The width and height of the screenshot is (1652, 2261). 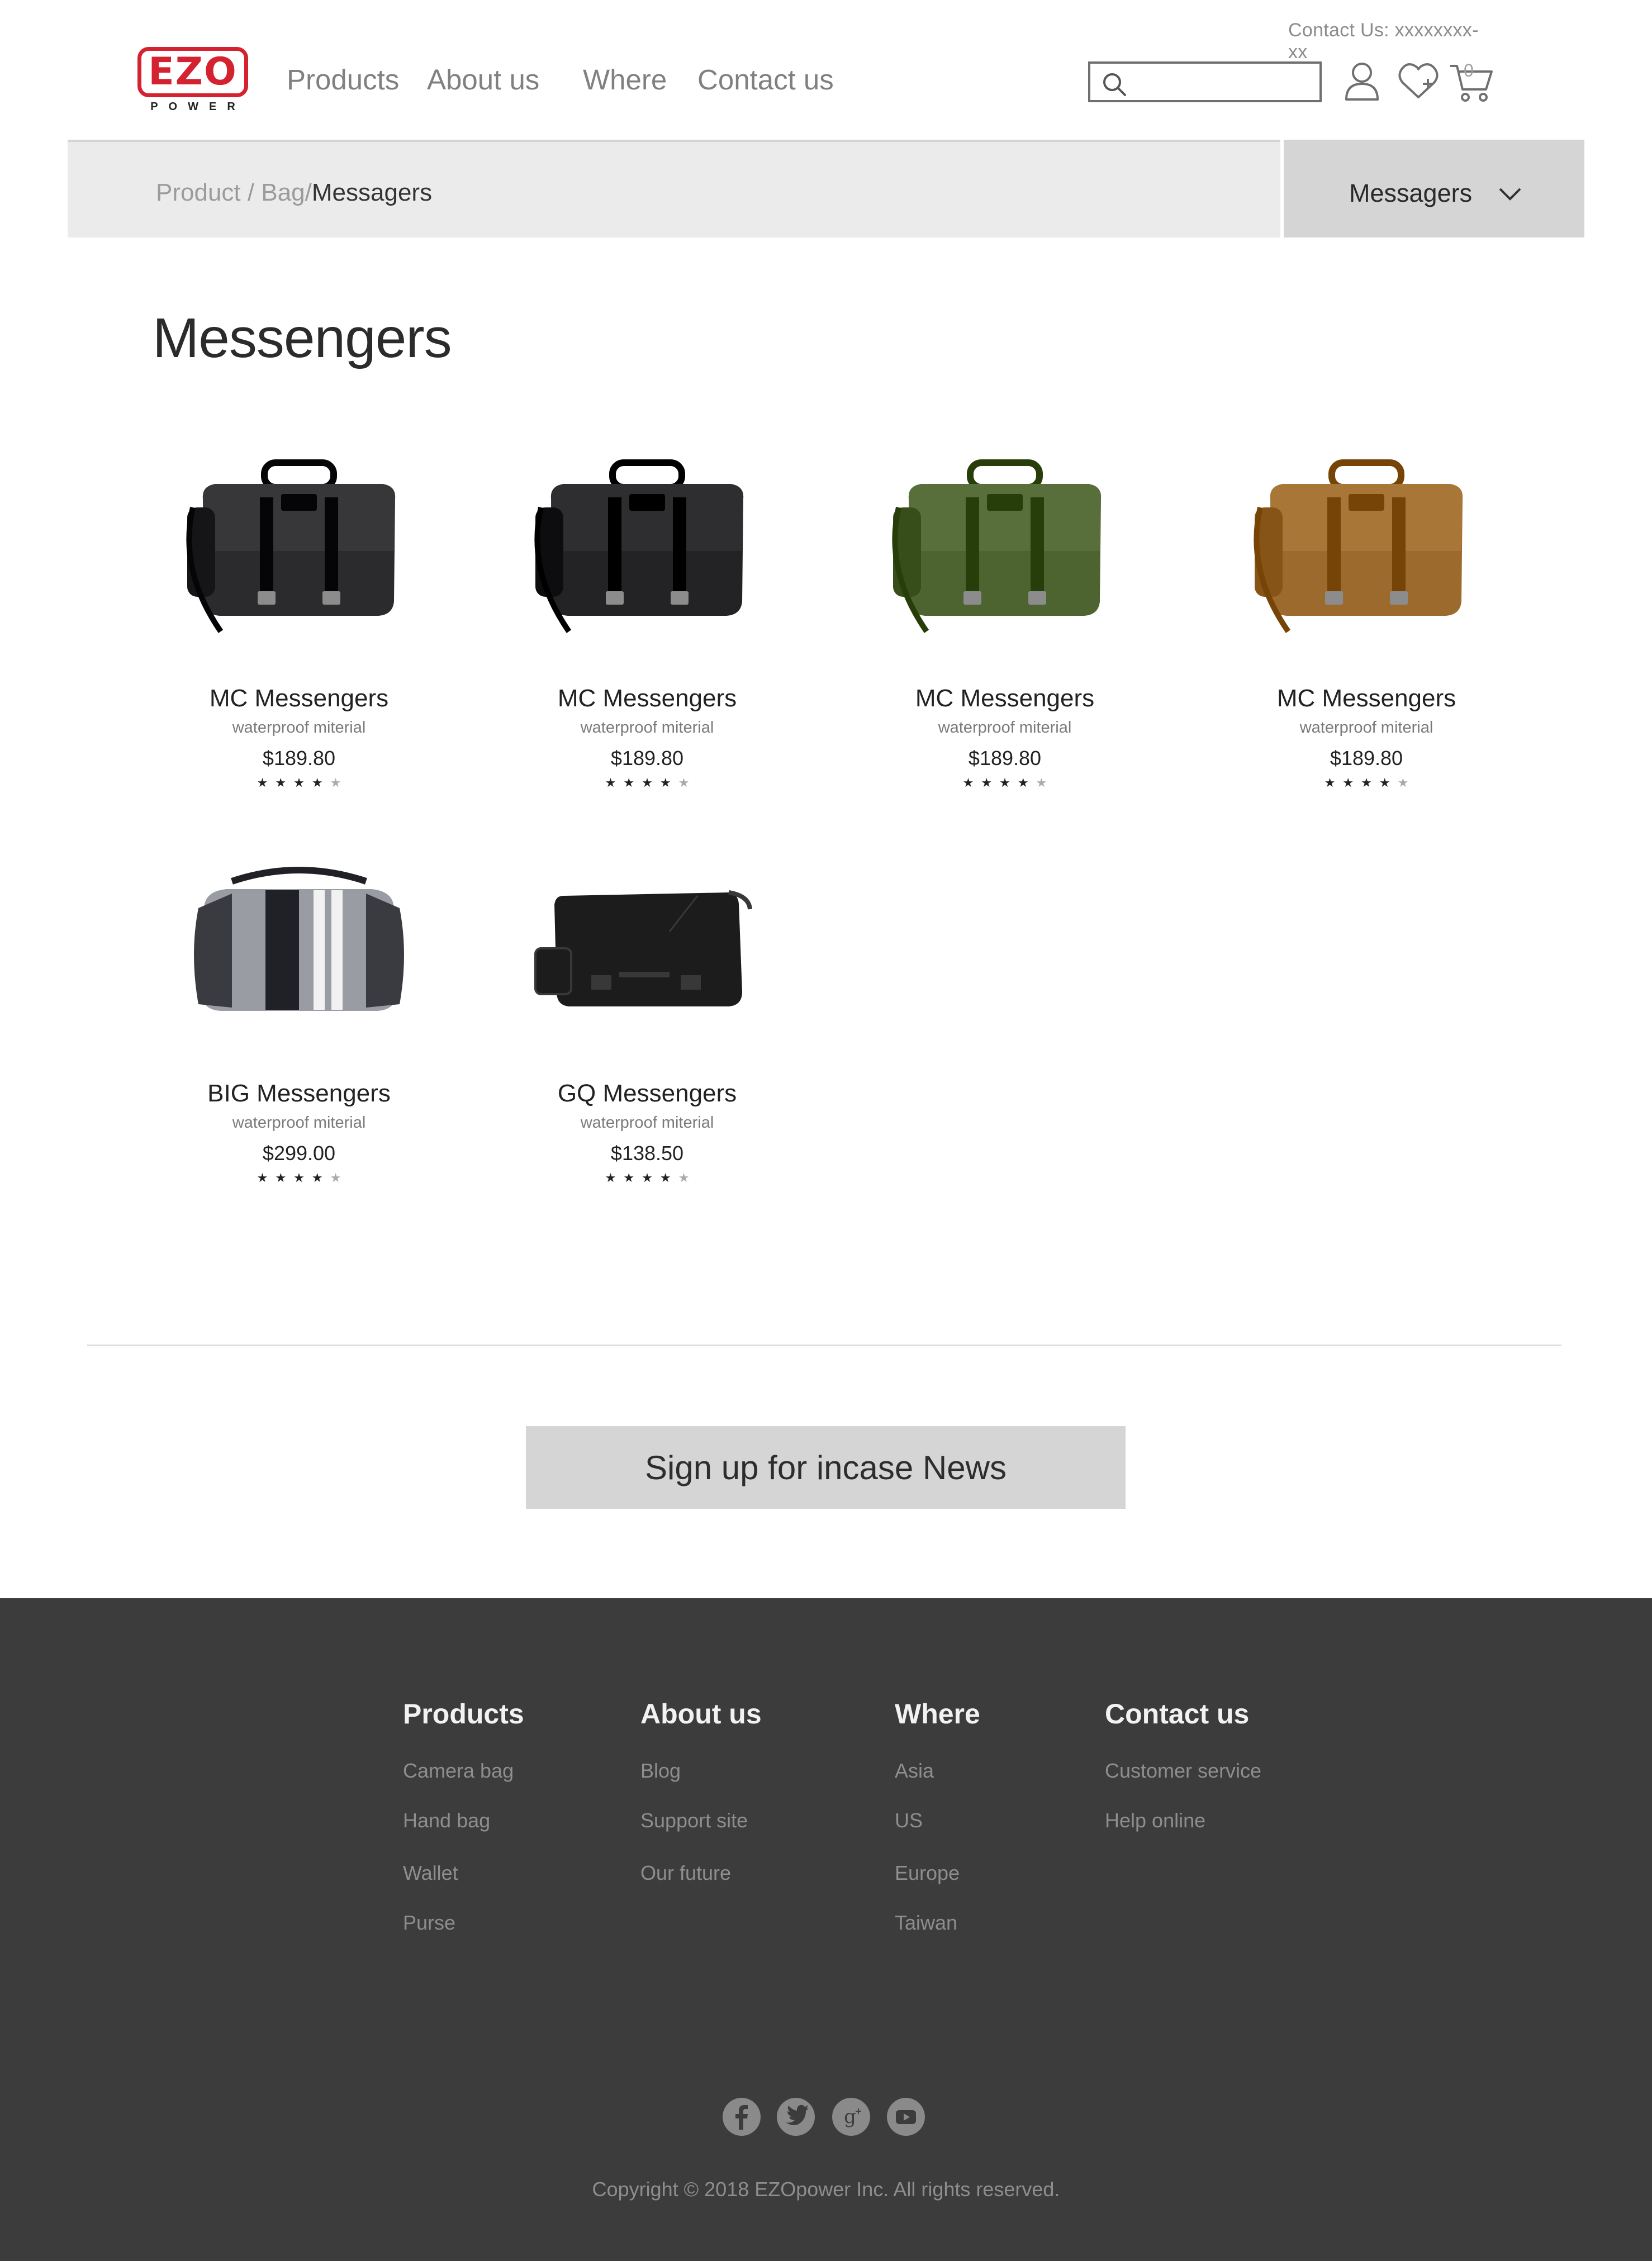 What do you see at coordinates (914, 1771) in the screenshot?
I see `footer-link: Asia` at bounding box center [914, 1771].